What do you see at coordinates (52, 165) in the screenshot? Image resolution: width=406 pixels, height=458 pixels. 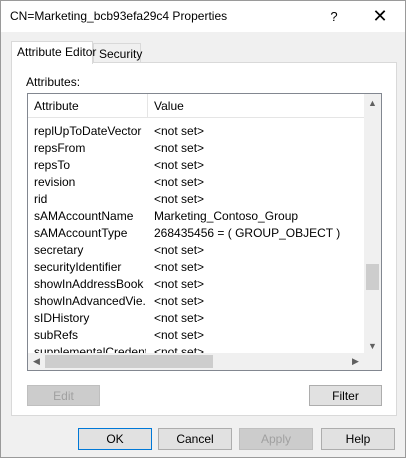 I see `attribute-name-cell: repsTo` at bounding box center [52, 165].